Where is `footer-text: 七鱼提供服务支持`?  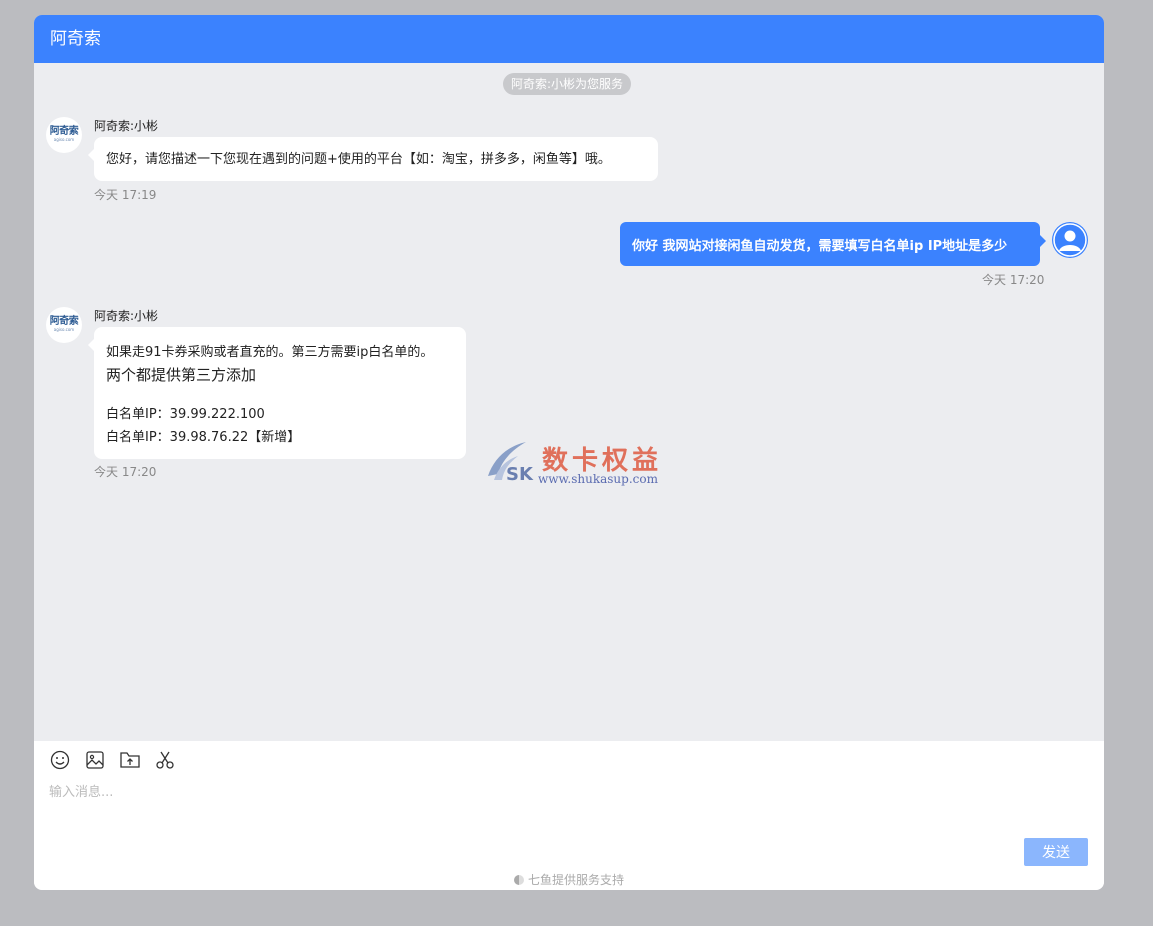
footer-text: 七鱼提供服务支持 is located at coordinates (575, 880).